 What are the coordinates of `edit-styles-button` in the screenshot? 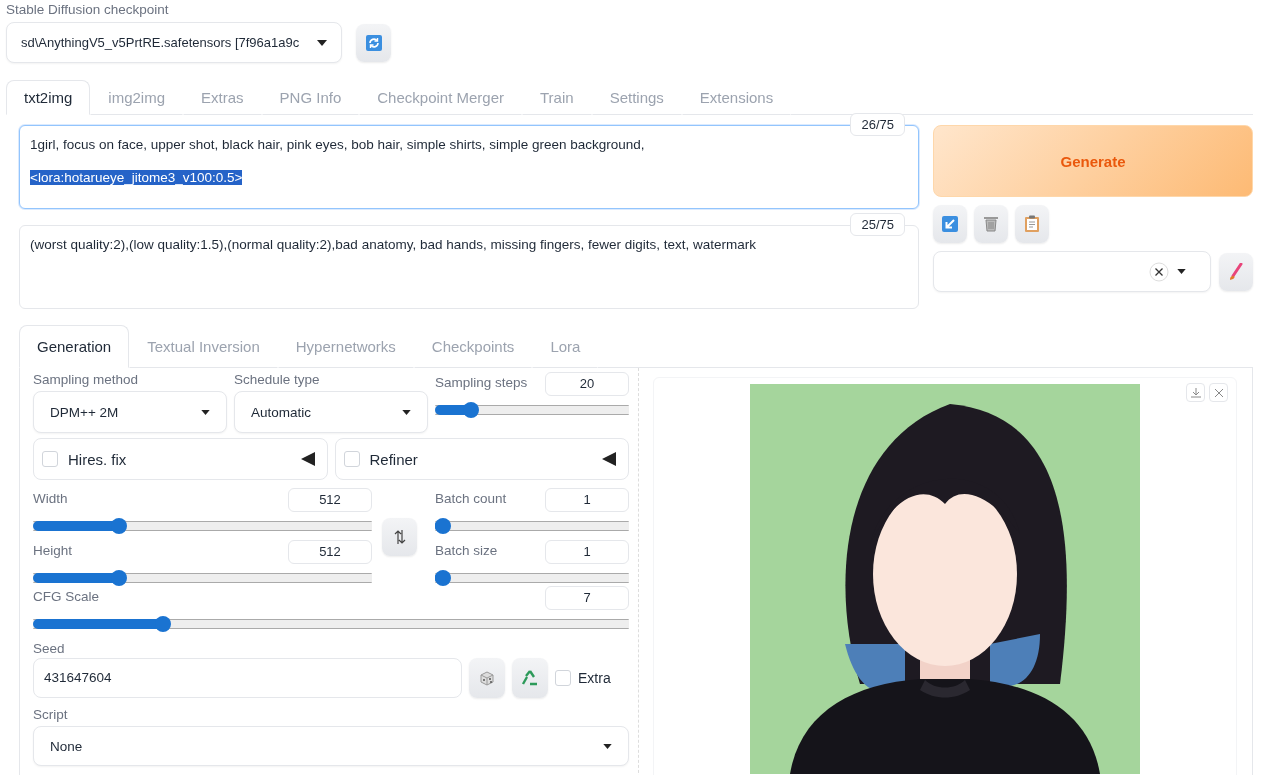 It's located at (1236, 271).